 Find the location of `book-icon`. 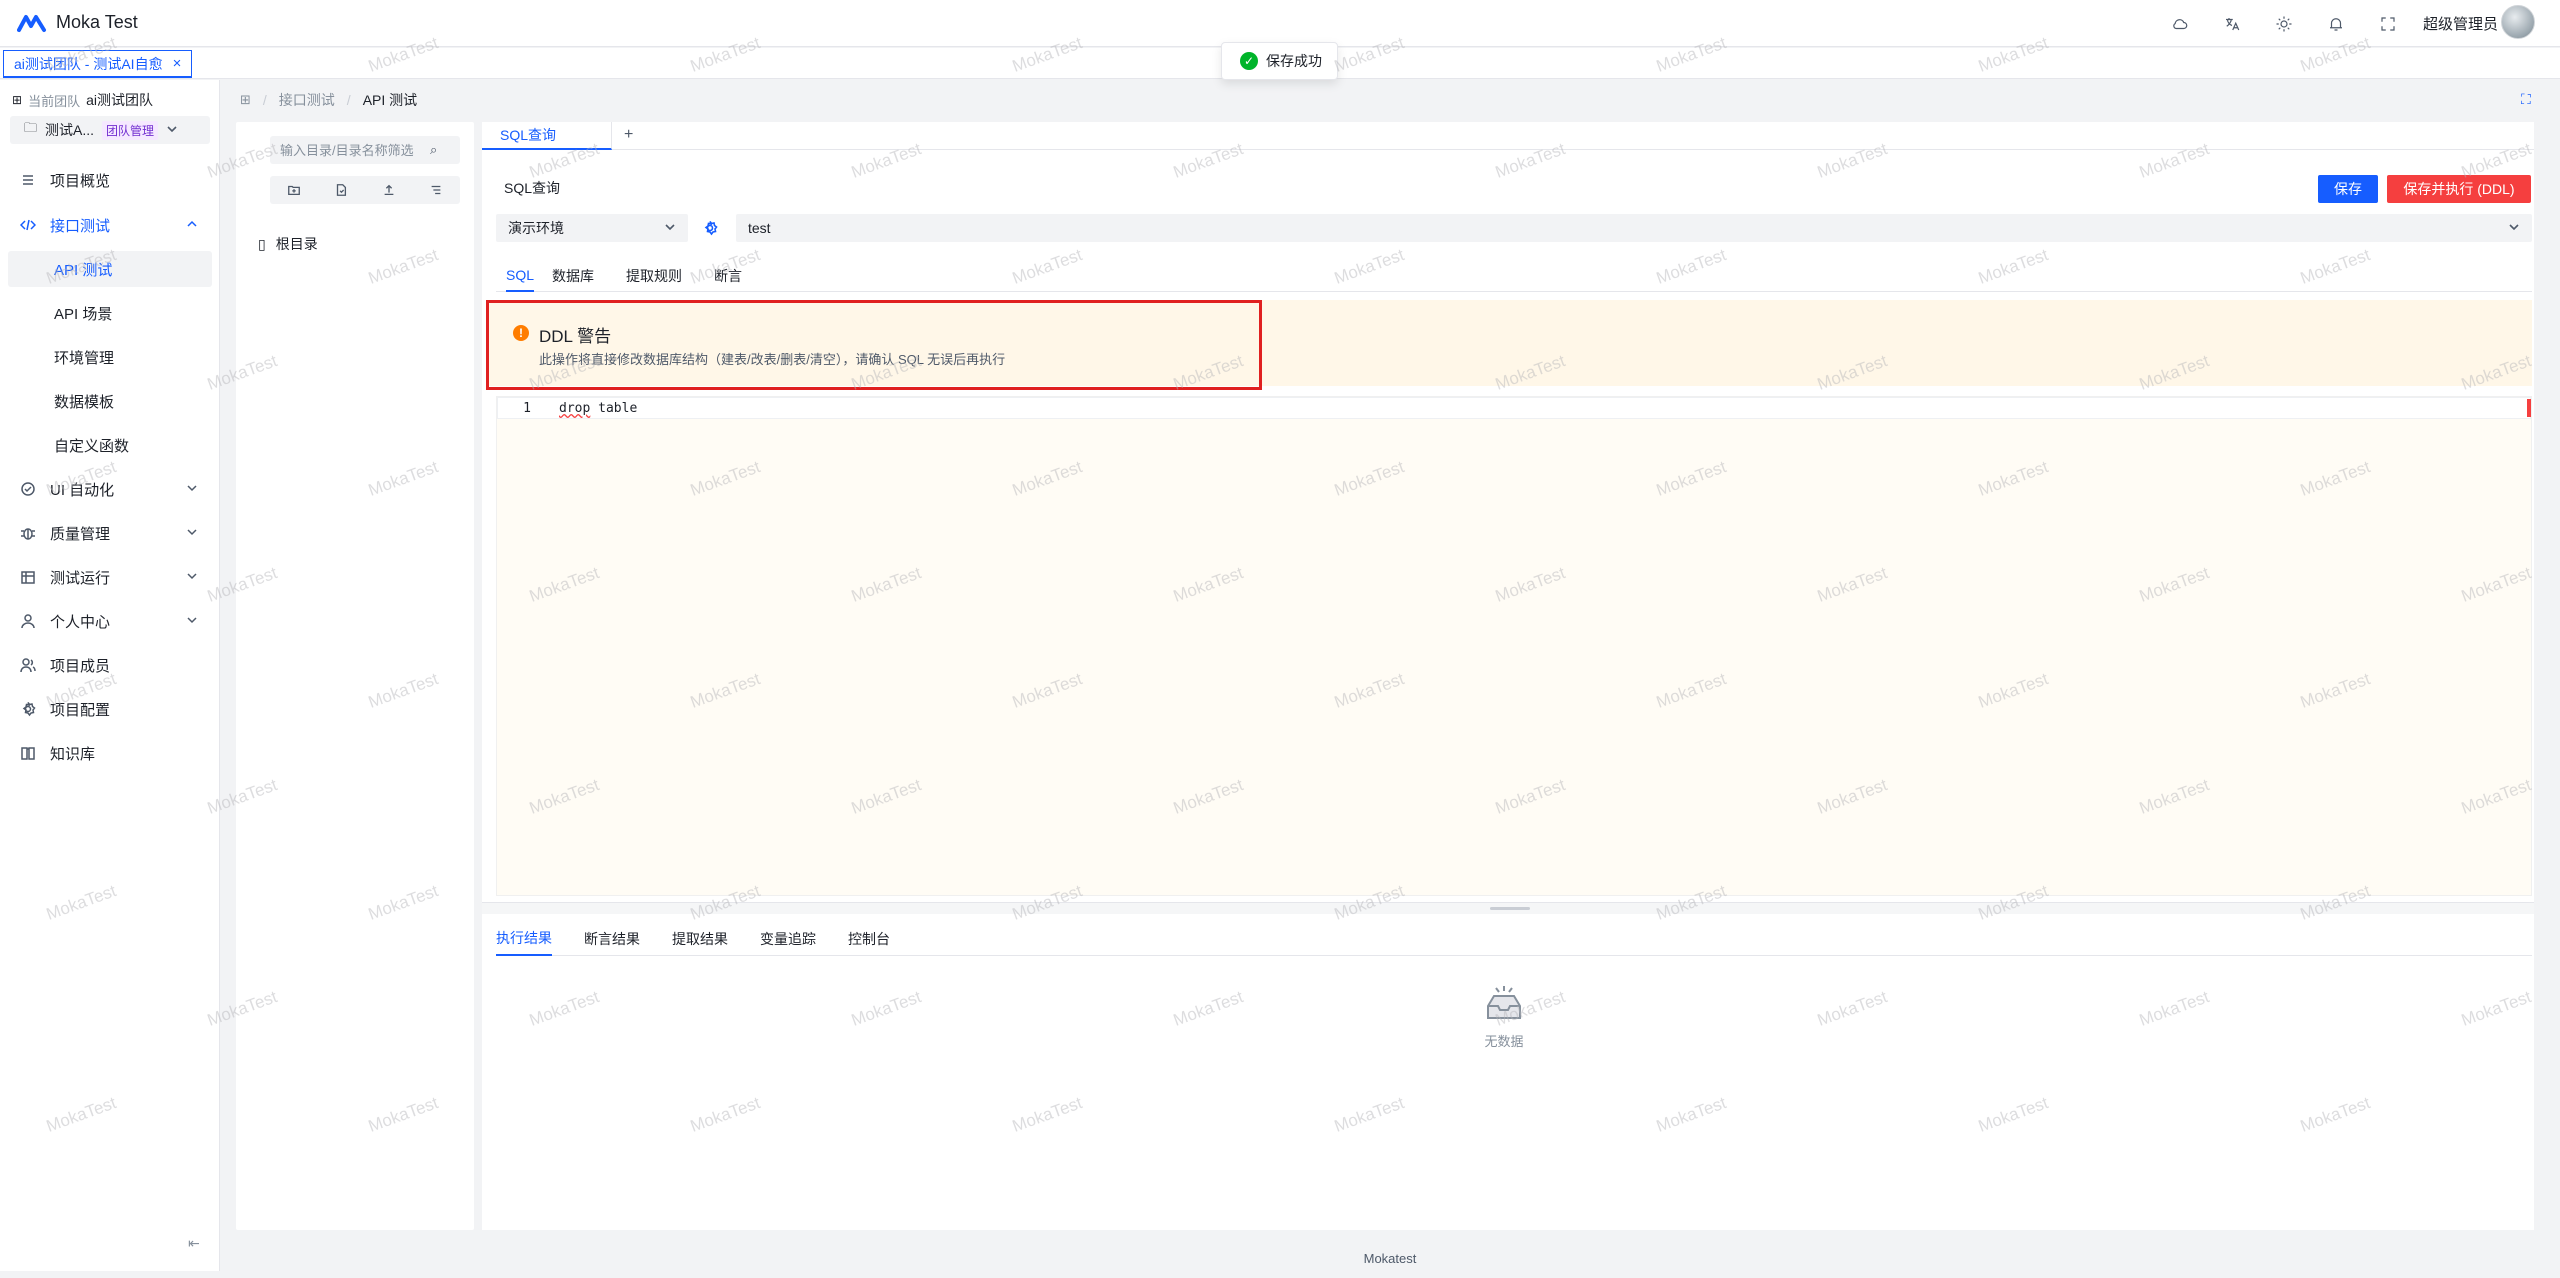

book-icon is located at coordinates (28, 753).